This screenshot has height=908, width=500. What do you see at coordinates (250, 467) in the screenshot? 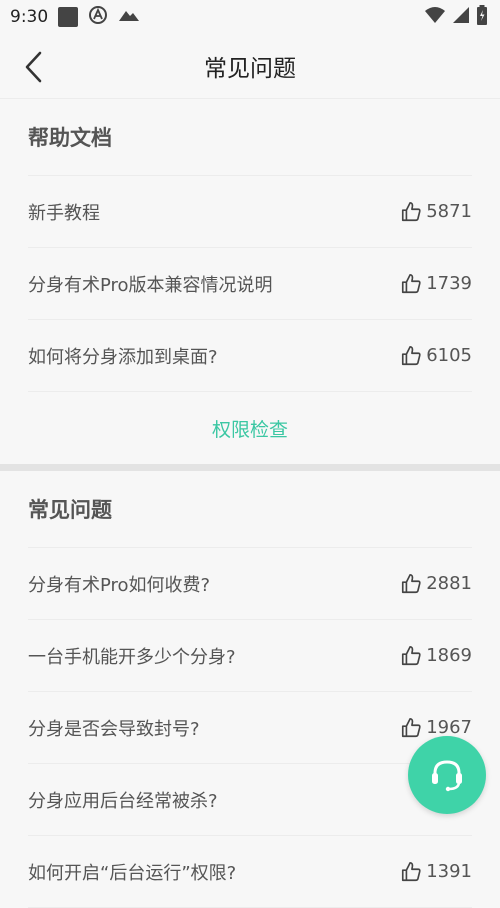
I see `section-divider` at bounding box center [250, 467].